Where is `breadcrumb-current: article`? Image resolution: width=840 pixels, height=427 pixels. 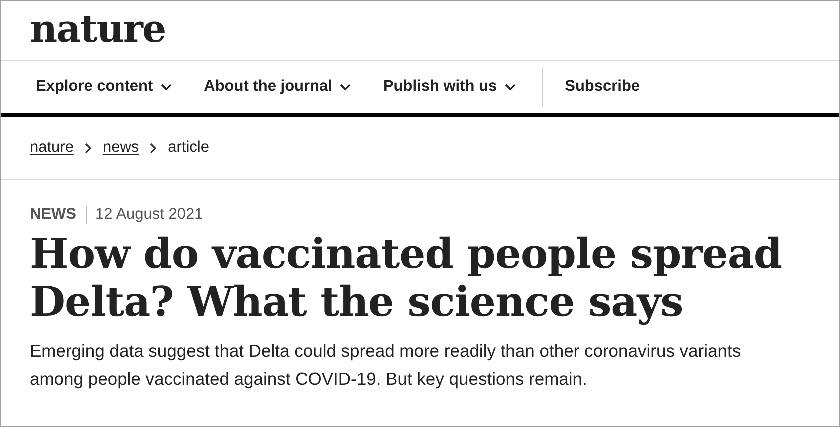
breadcrumb-current: article is located at coordinates (189, 148).